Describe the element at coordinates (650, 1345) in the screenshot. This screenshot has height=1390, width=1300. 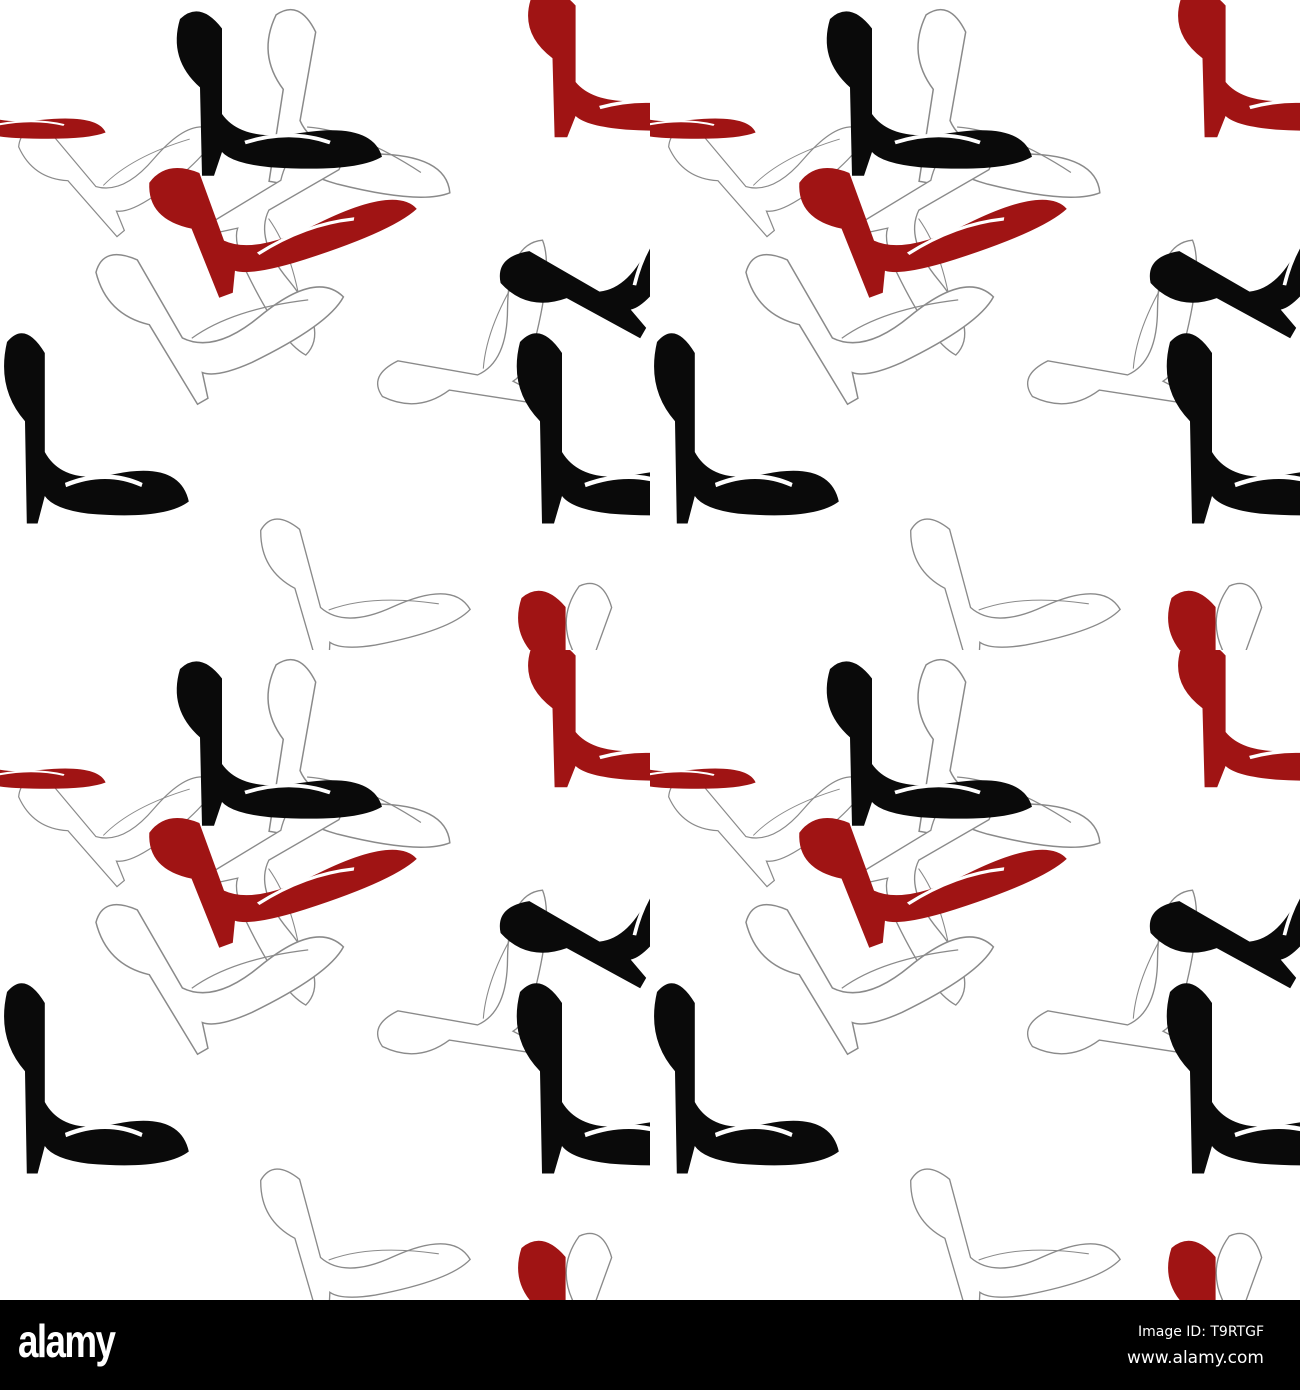
I see `watermark-bar: alamy Image ID: T9RTGF www.alamy.com` at that location.